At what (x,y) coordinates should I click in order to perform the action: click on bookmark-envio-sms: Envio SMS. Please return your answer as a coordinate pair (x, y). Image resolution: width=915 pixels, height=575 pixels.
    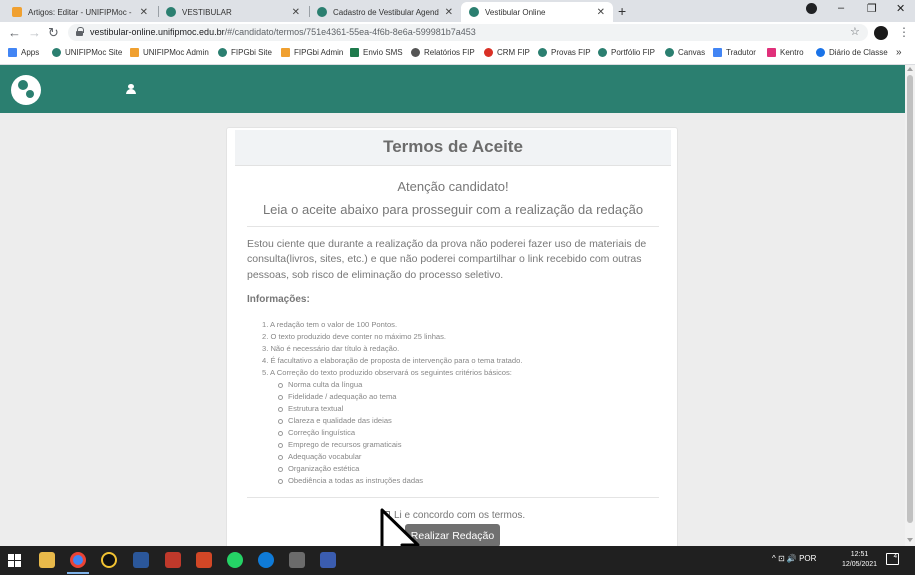
    Looking at the image, I should click on (376, 52).